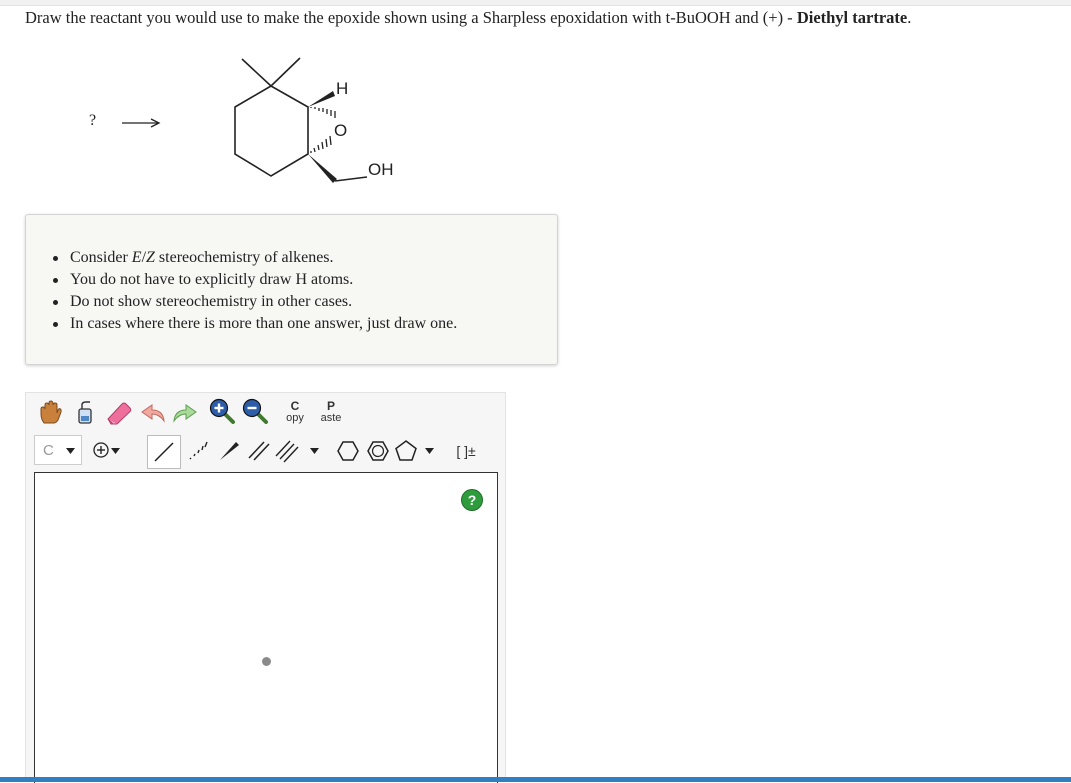 This screenshot has width=1071, height=783. I want to click on zoom-out-icon, so click(255, 411).